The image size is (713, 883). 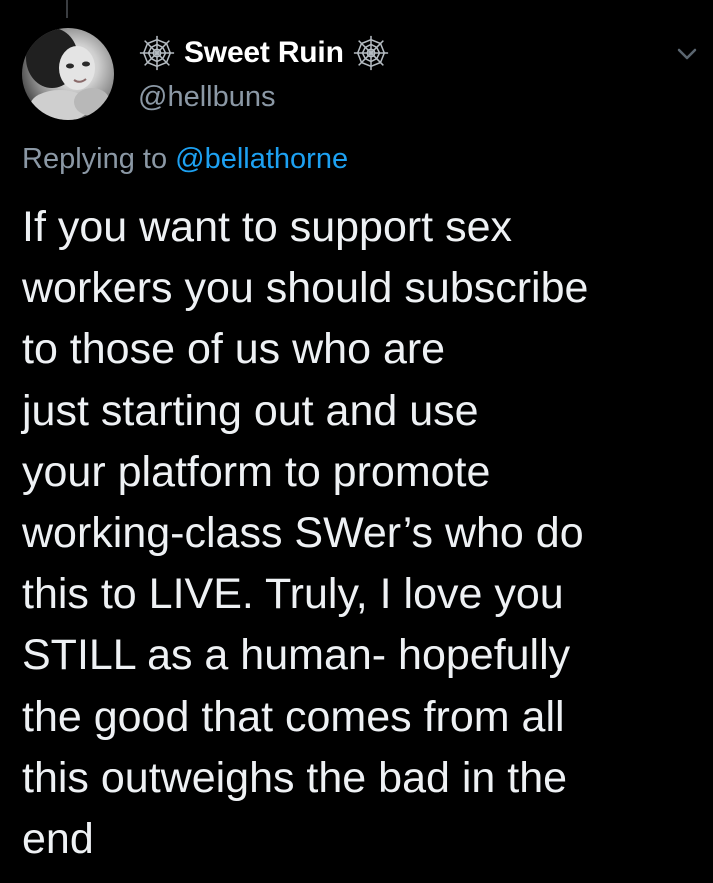 I want to click on reply-mention-link: @bellathorne, so click(x=261, y=159).